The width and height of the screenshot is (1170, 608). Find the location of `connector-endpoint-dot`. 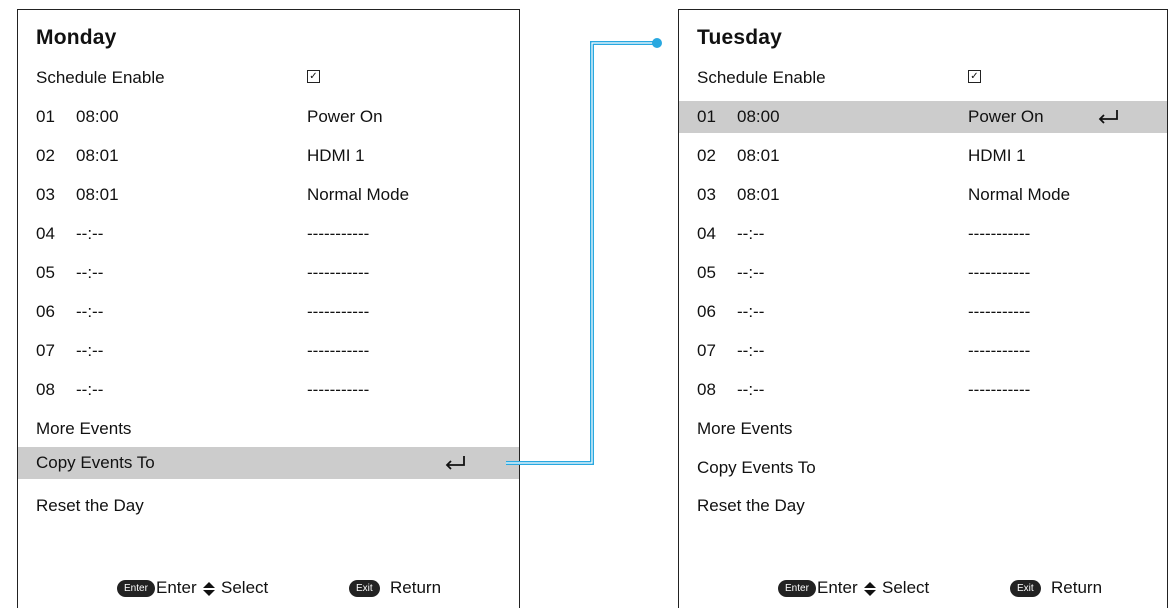

connector-endpoint-dot is located at coordinates (657, 43).